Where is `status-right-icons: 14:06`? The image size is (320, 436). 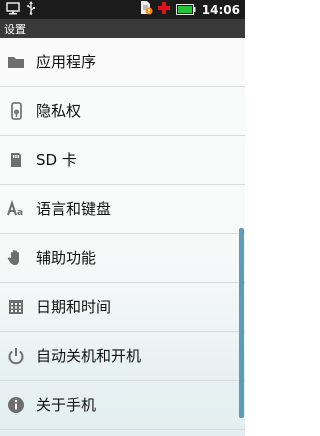
status-right-icons: 14:06 is located at coordinates (192, 9).